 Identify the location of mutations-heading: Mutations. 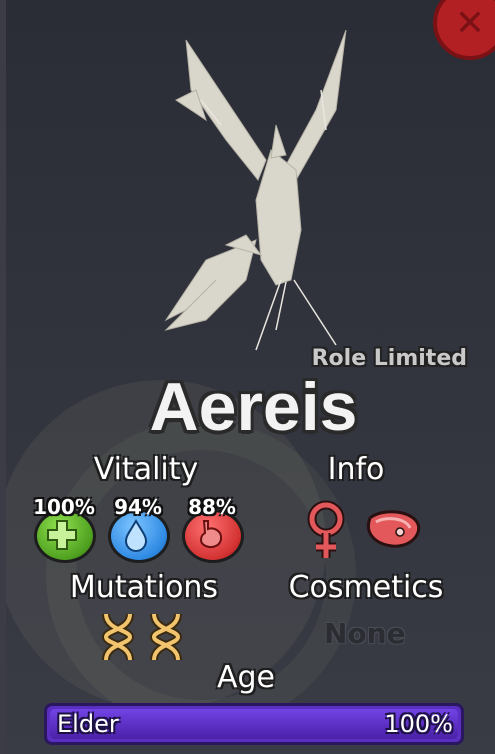
(144, 587).